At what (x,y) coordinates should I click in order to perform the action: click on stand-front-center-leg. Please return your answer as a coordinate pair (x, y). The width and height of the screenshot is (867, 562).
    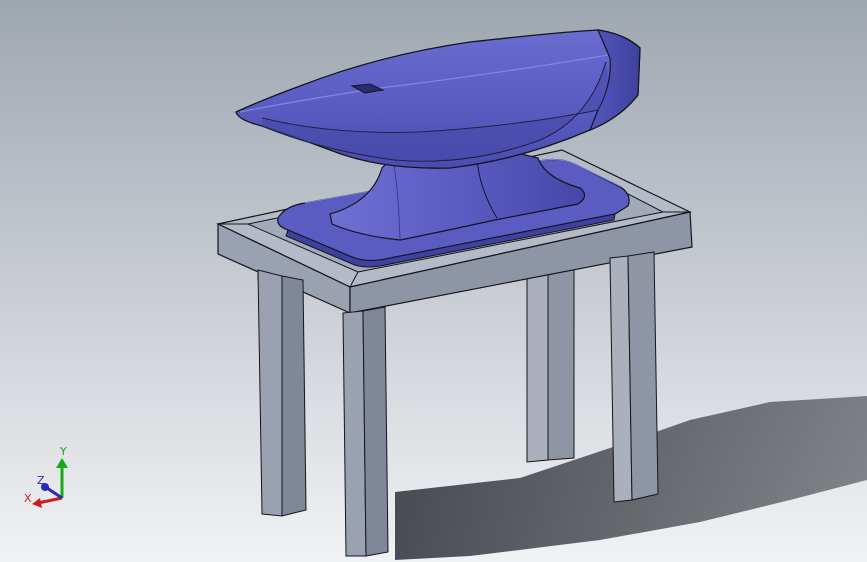
    Looking at the image, I should click on (365, 431).